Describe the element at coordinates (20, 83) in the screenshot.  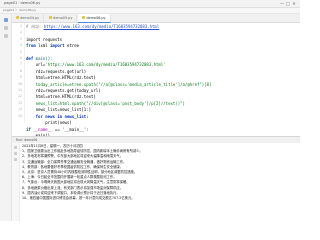
I see `line-number: 10` at that location.